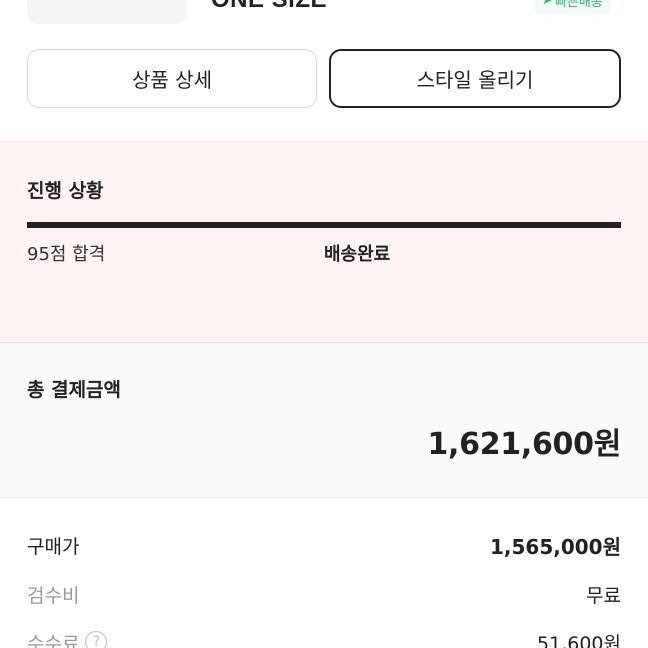 The image size is (648, 648). What do you see at coordinates (324, 545) in the screenshot?
I see `price-row-purchase: 구매가 1,565,000원` at bounding box center [324, 545].